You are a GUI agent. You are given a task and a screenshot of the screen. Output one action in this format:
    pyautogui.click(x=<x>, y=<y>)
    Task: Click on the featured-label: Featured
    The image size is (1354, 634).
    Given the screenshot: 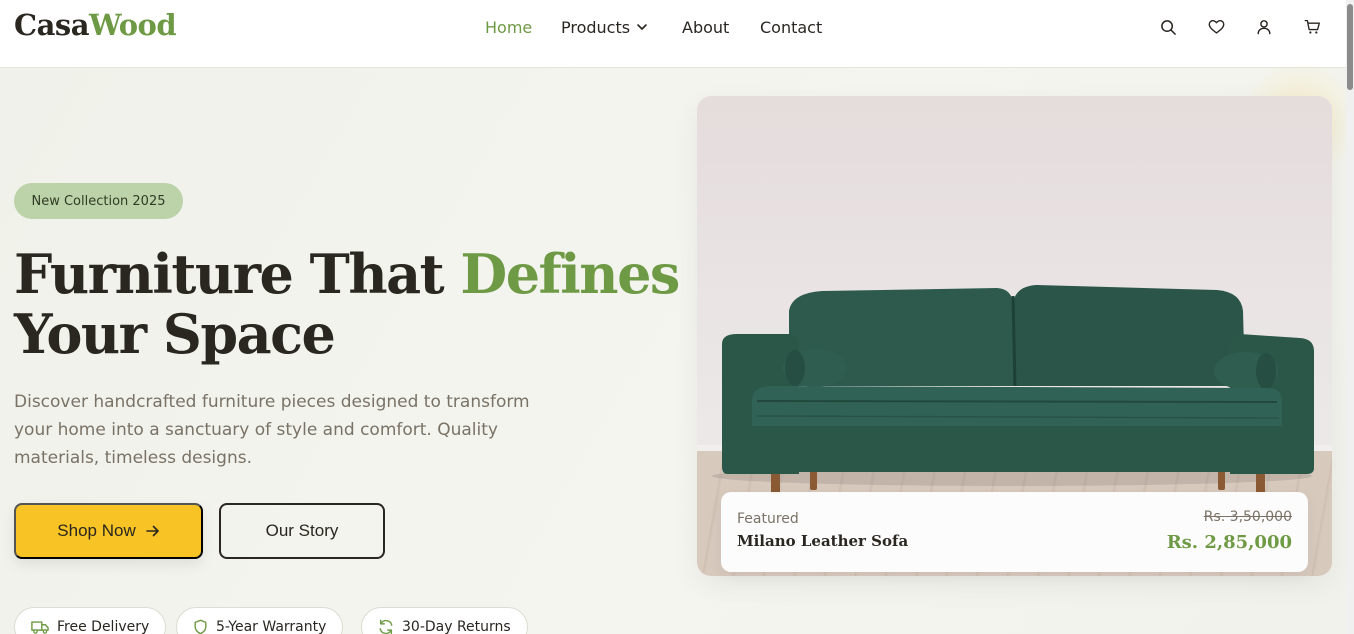 What is the action you would take?
    pyautogui.click(x=768, y=519)
    